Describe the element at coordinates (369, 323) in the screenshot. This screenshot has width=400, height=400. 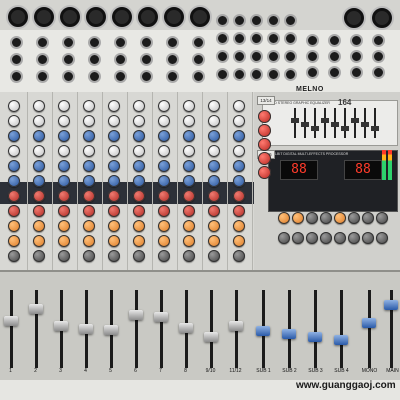
I see `mono-fader-cap` at that location.